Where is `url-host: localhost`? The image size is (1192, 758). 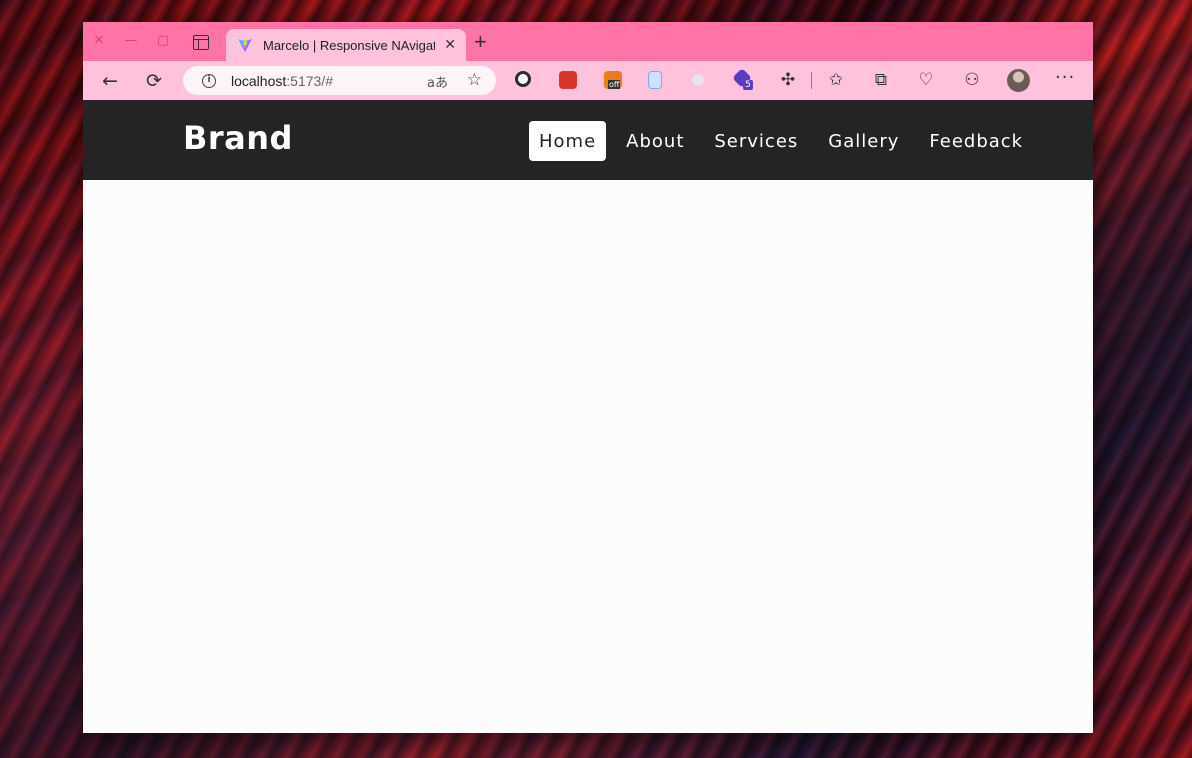 url-host: localhost is located at coordinates (259, 80).